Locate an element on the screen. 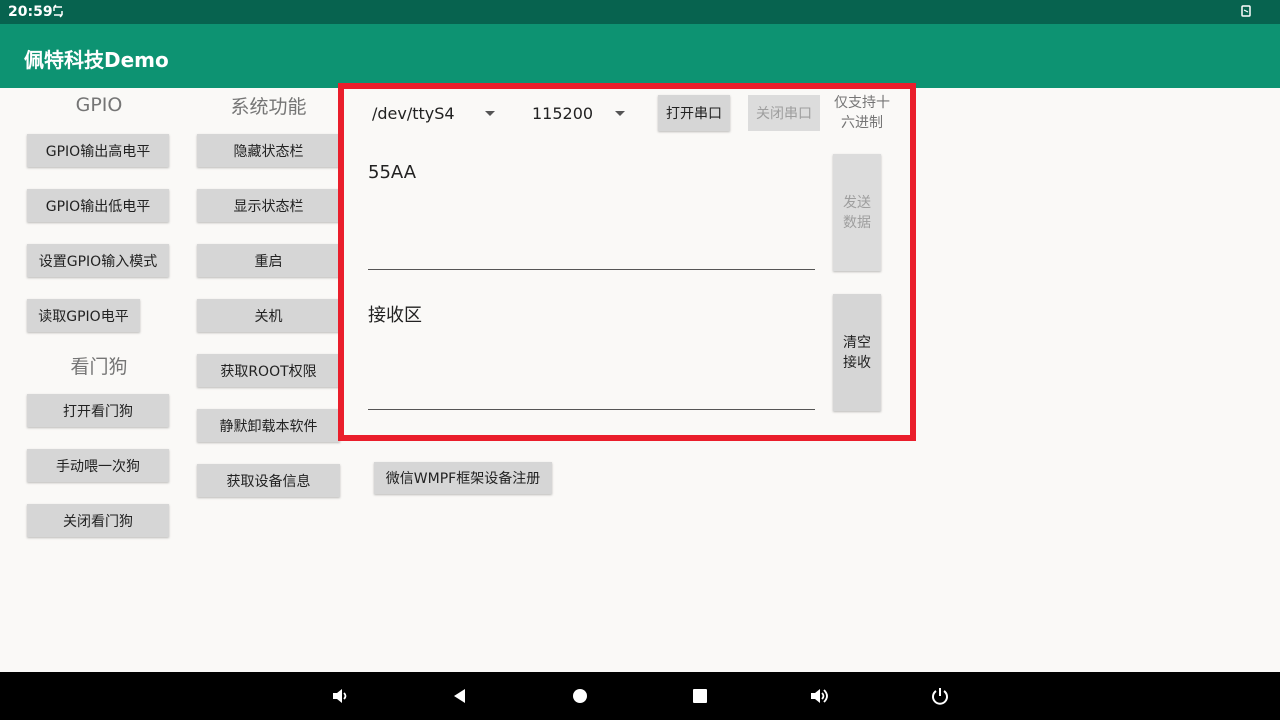 This screenshot has height=720, width=1280. gpio-input-mode-button: 设置GPIO输入模式 is located at coordinates (98, 260).